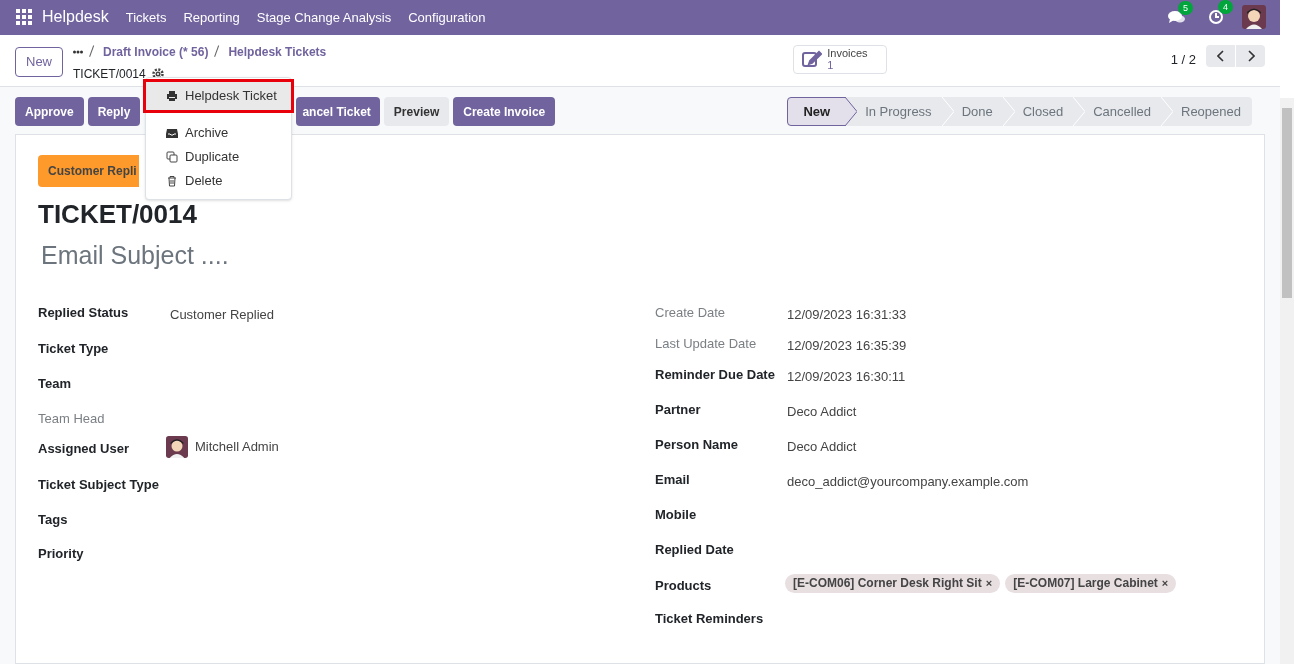 This screenshot has height=664, width=1294. What do you see at coordinates (676, 514) in the screenshot?
I see `field-label: Mobile` at bounding box center [676, 514].